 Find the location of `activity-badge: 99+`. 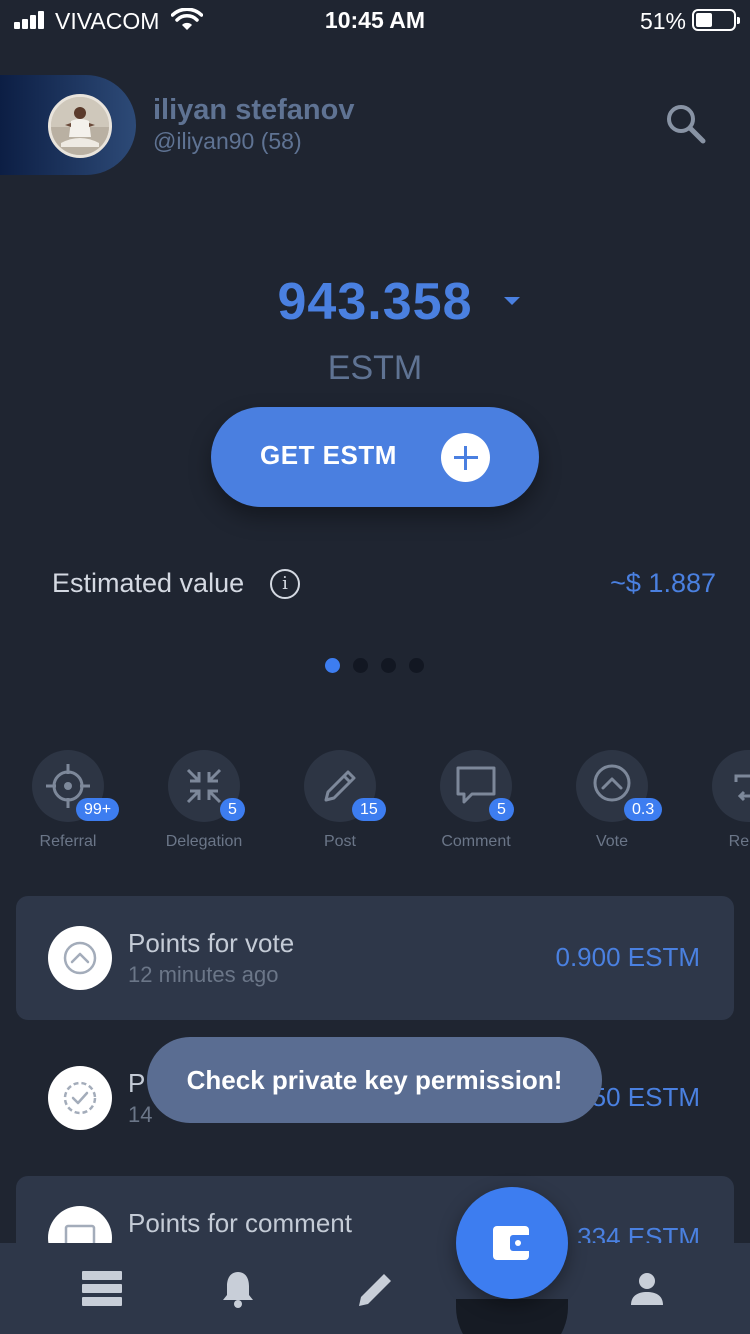

activity-badge: 99+ is located at coordinates (98, 809).